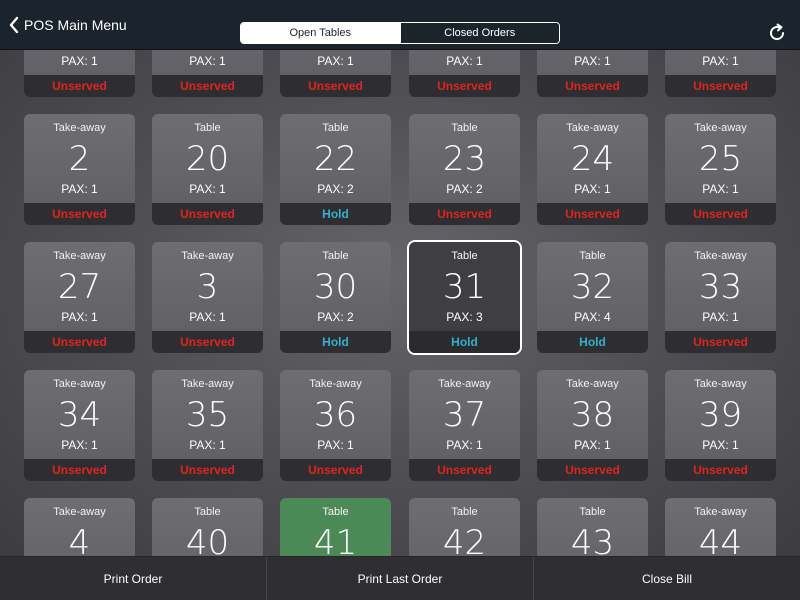  I want to click on table-tile: Take-away 39 PAX: 1 Unserved, so click(720, 425).